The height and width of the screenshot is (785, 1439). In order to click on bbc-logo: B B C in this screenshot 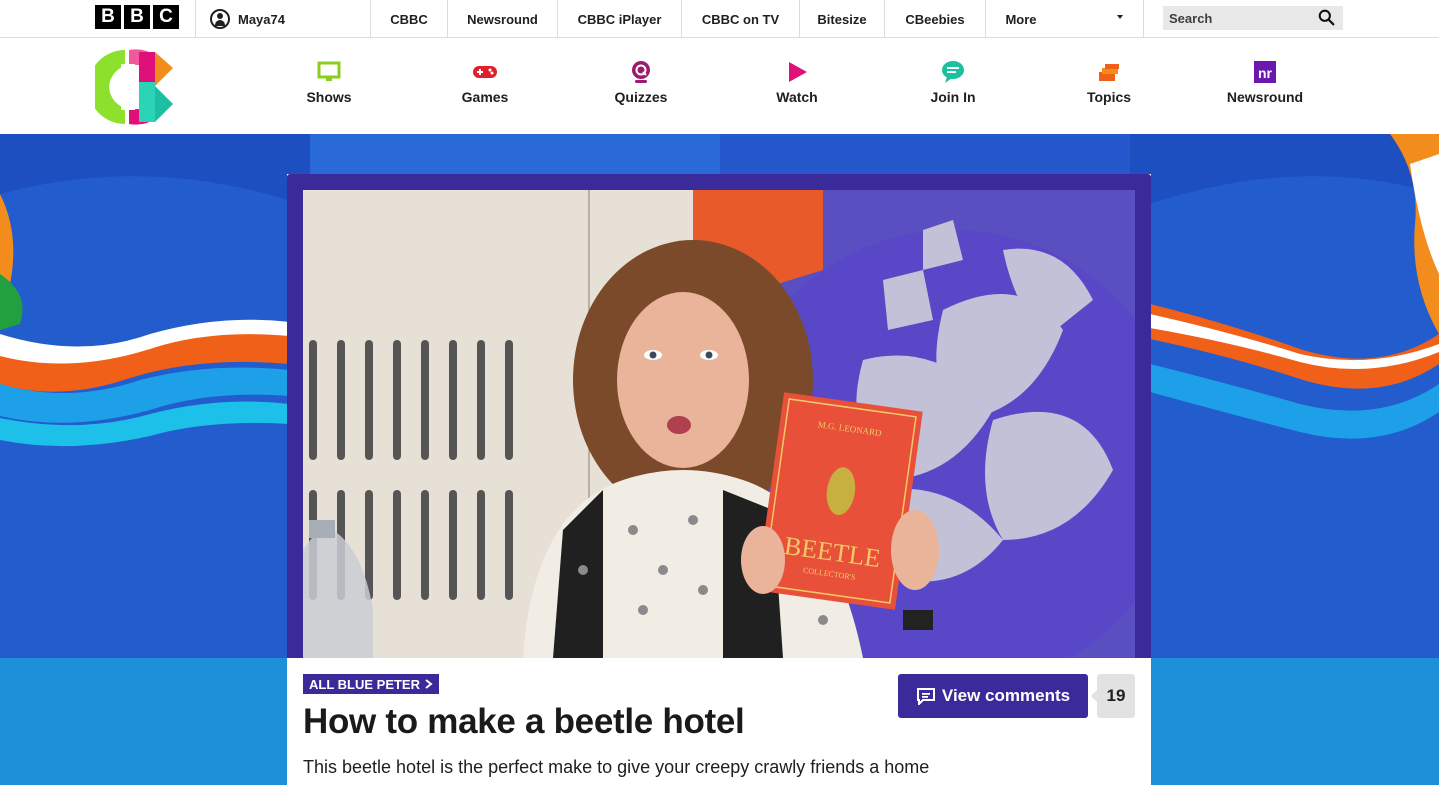, I will do `click(137, 17)`.